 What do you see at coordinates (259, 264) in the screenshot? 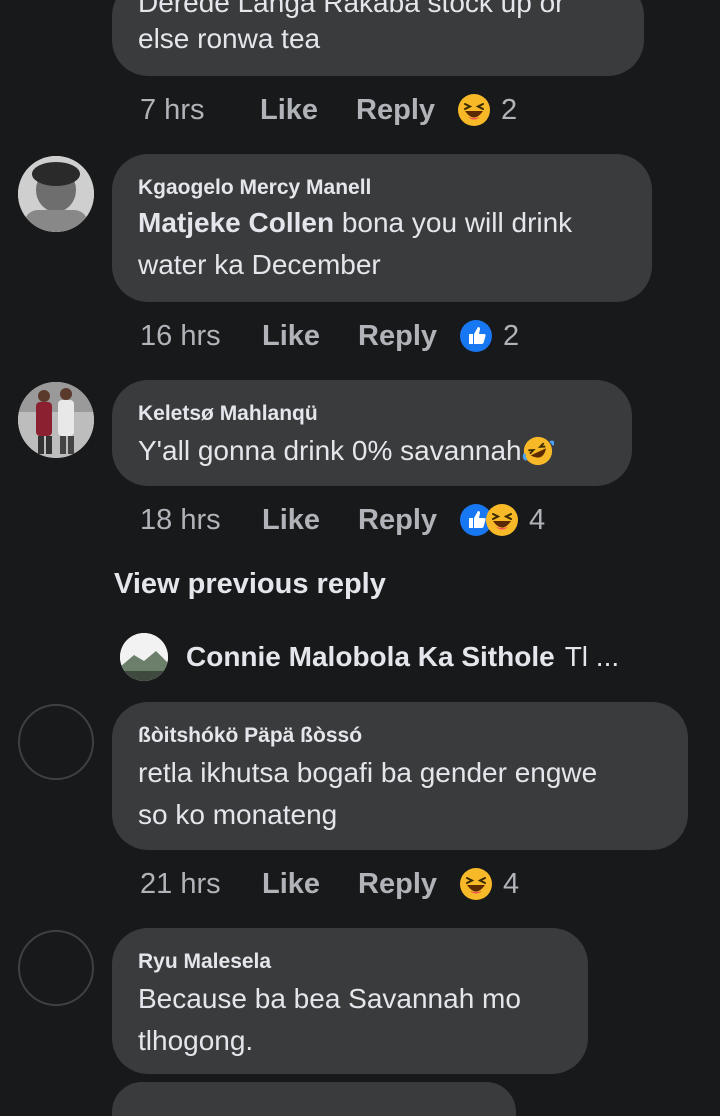
I see `comment-text-line: water ka December` at bounding box center [259, 264].